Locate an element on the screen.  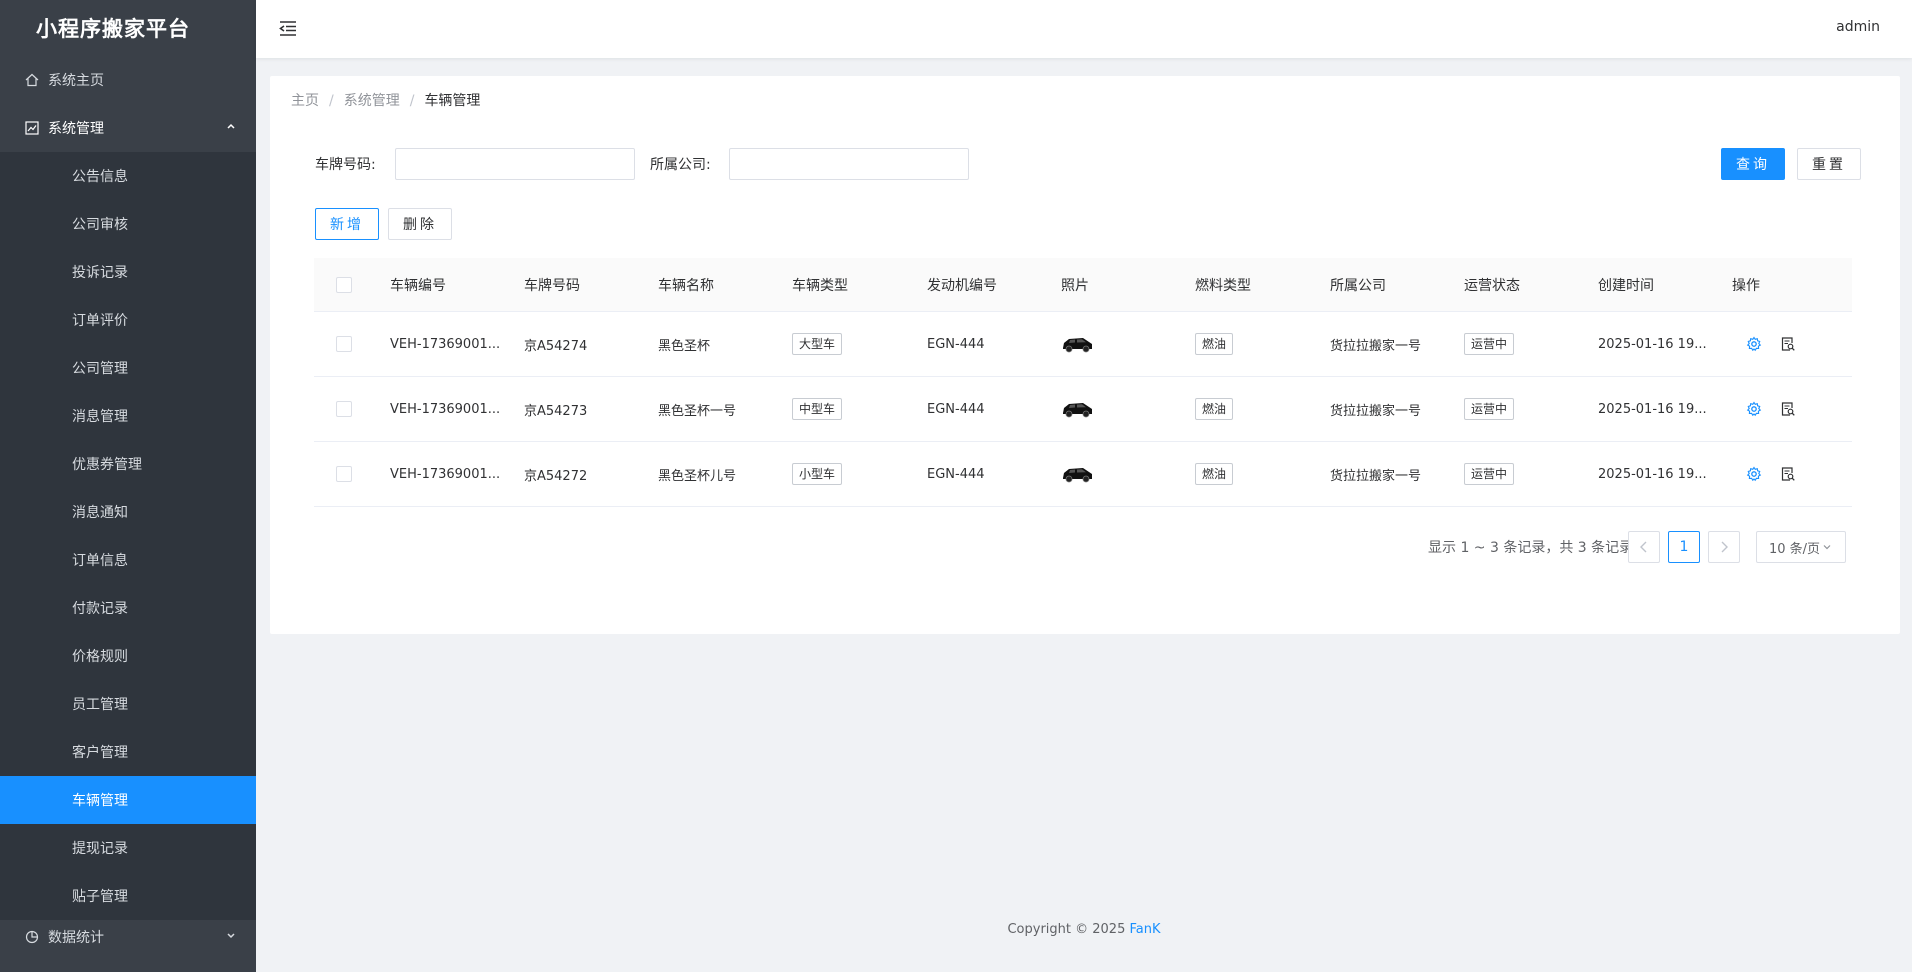
delete-button: 删除 is located at coordinates (420, 224).